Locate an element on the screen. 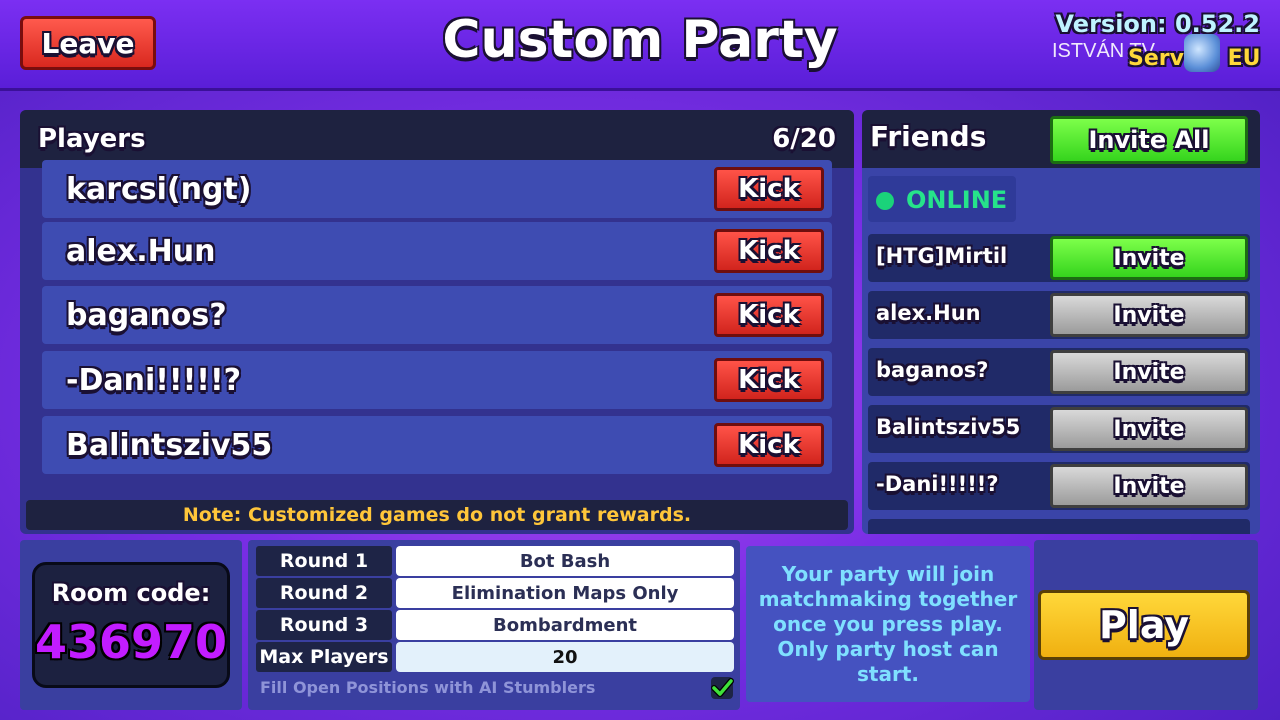  player-name: karcsi(ngt) is located at coordinates (159, 189).